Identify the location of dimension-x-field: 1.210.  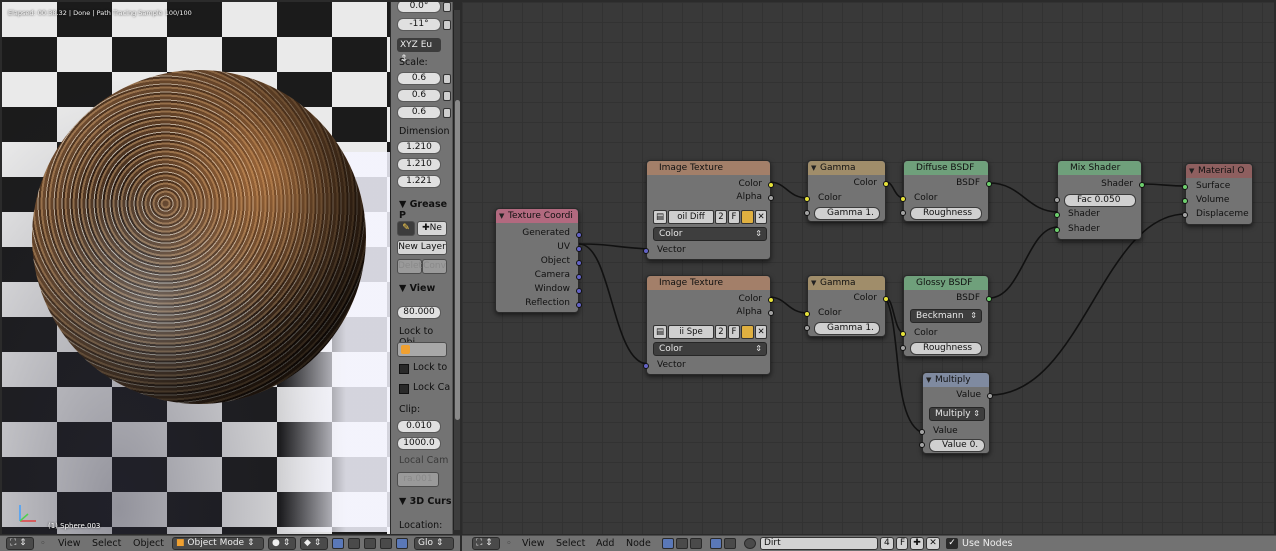
(419, 147).